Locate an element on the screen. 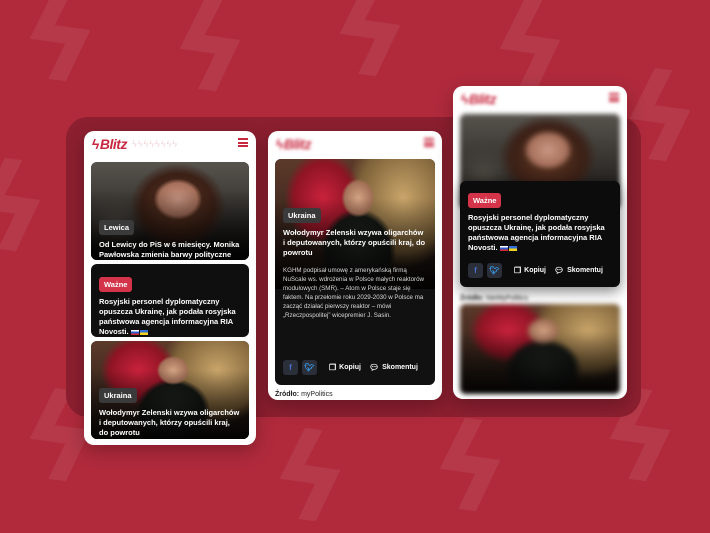  header-pattern: ϟϟϟϟϟϟϟϟ is located at coordinates (155, 144).